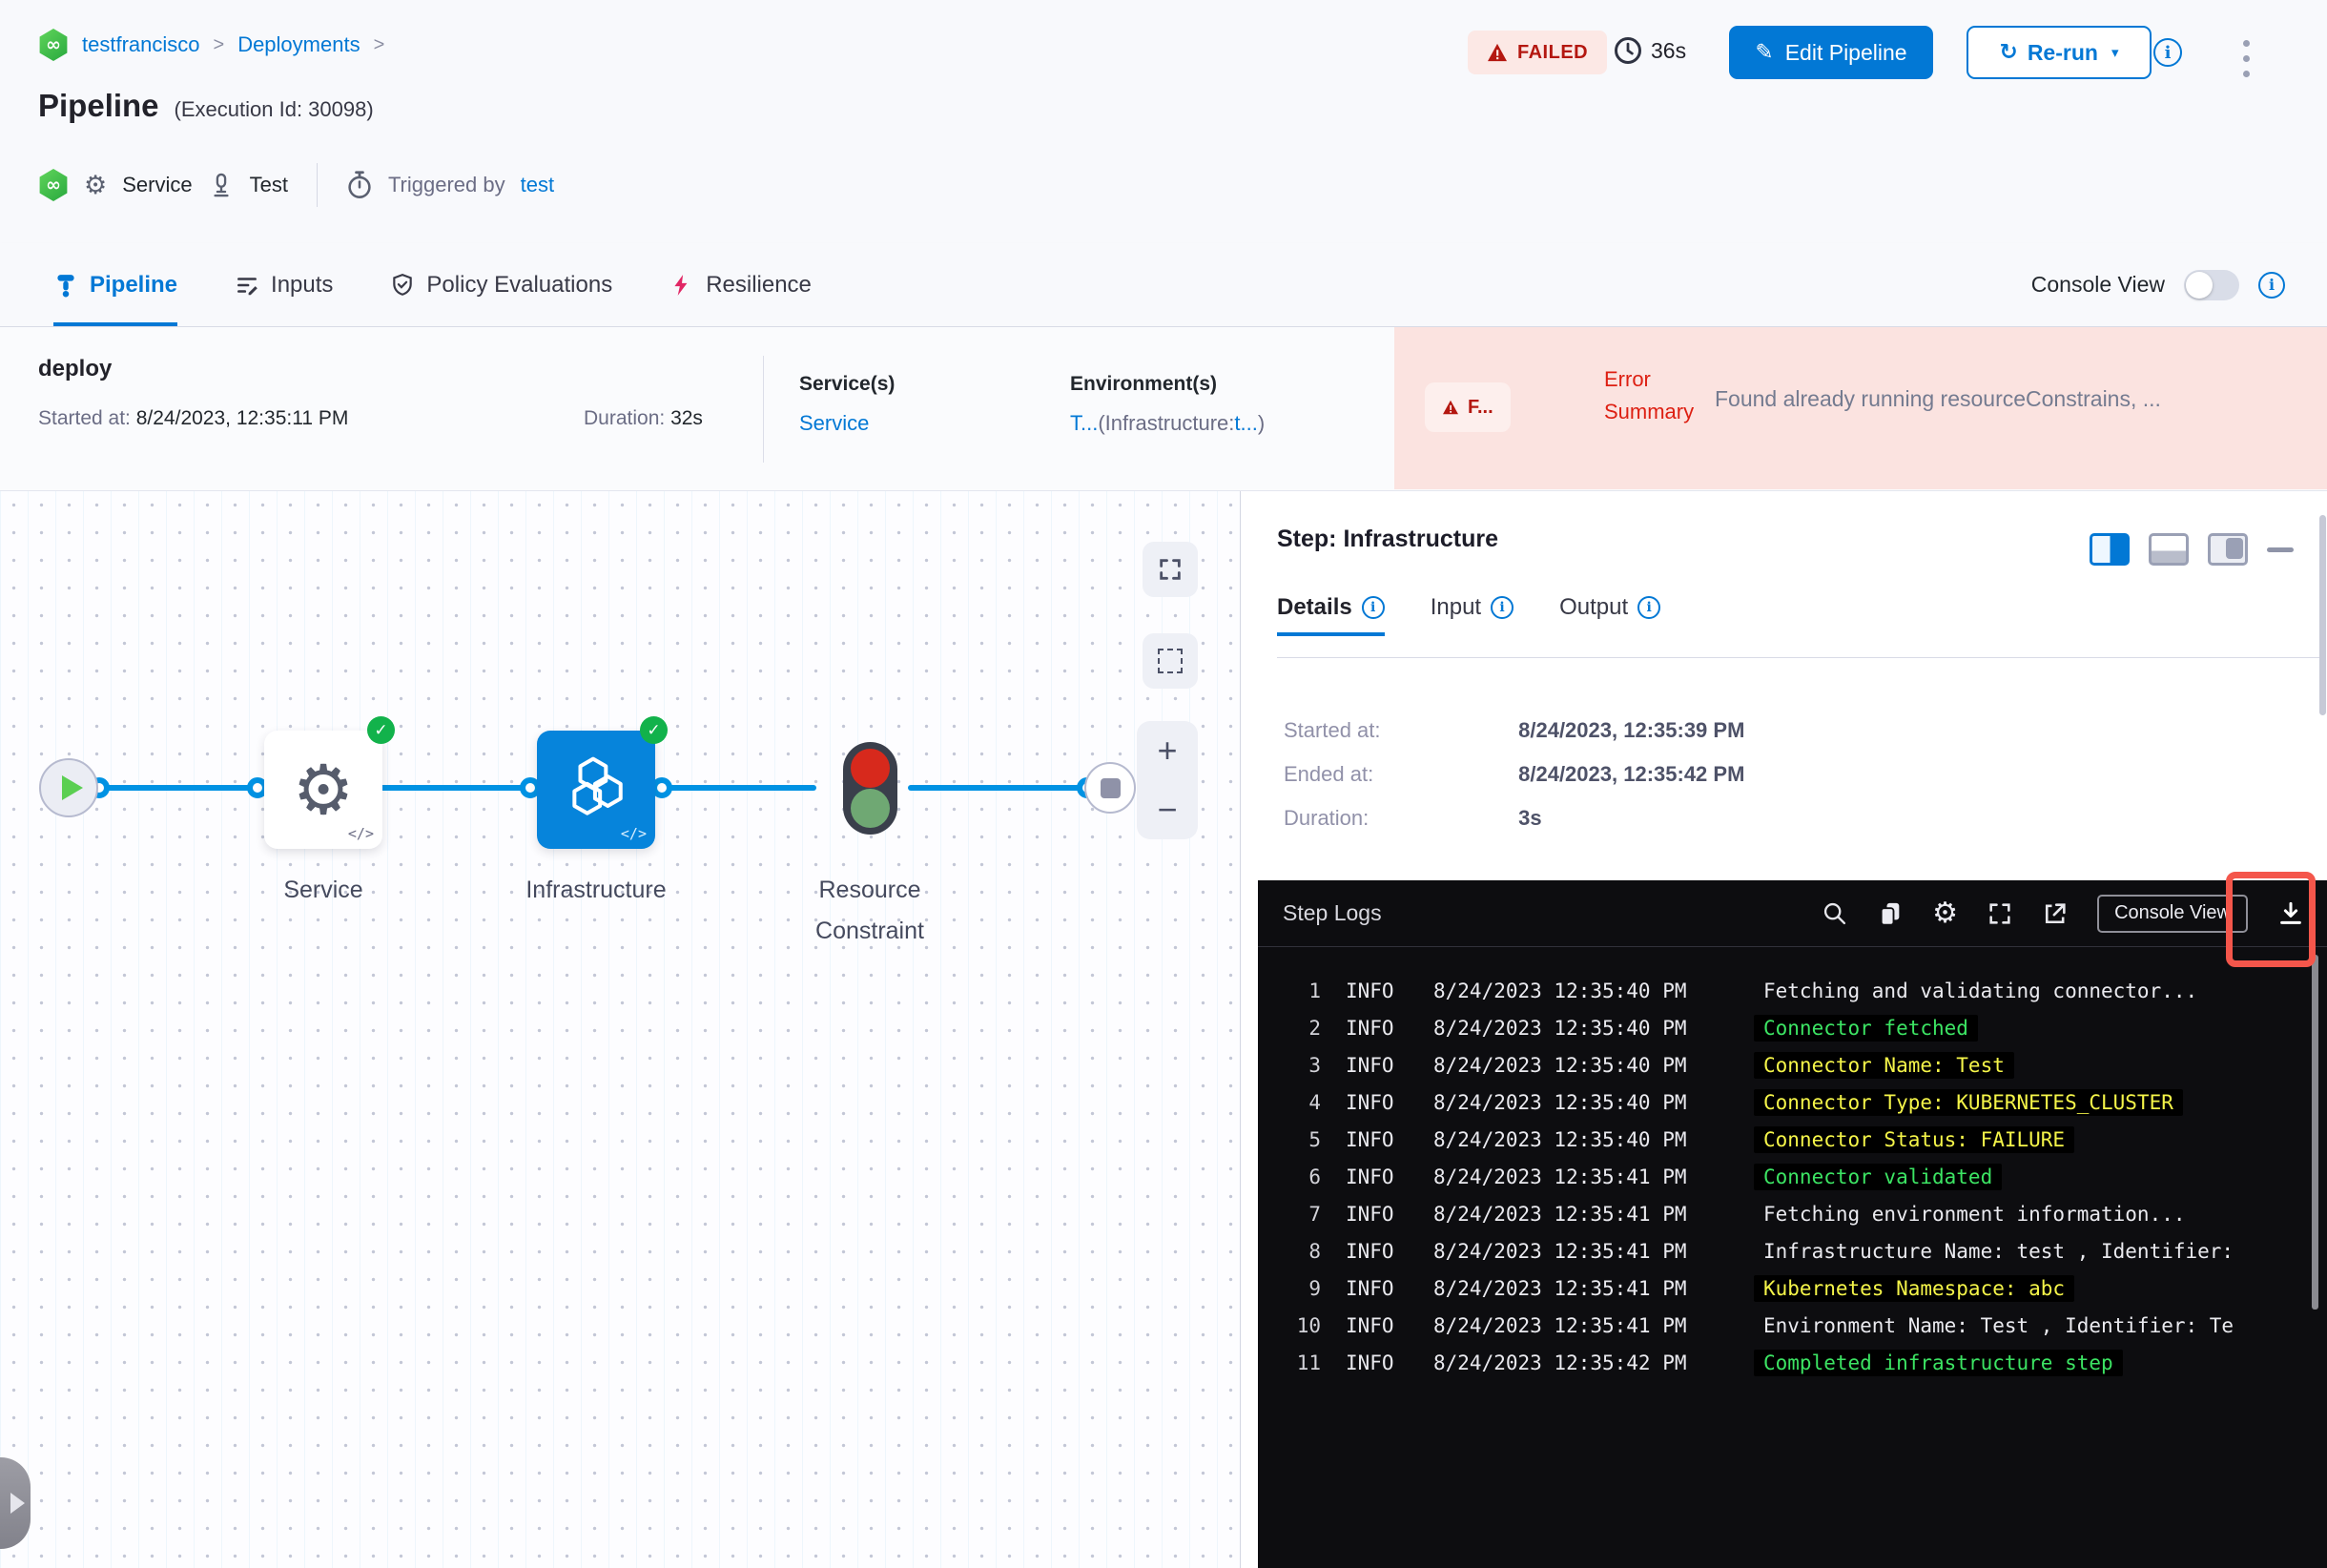 This screenshot has height=1568, width=2327. What do you see at coordinates (1373, 607) in the screenshot?
I see `details-info-icon: i` at bounding box center [1373, 607].